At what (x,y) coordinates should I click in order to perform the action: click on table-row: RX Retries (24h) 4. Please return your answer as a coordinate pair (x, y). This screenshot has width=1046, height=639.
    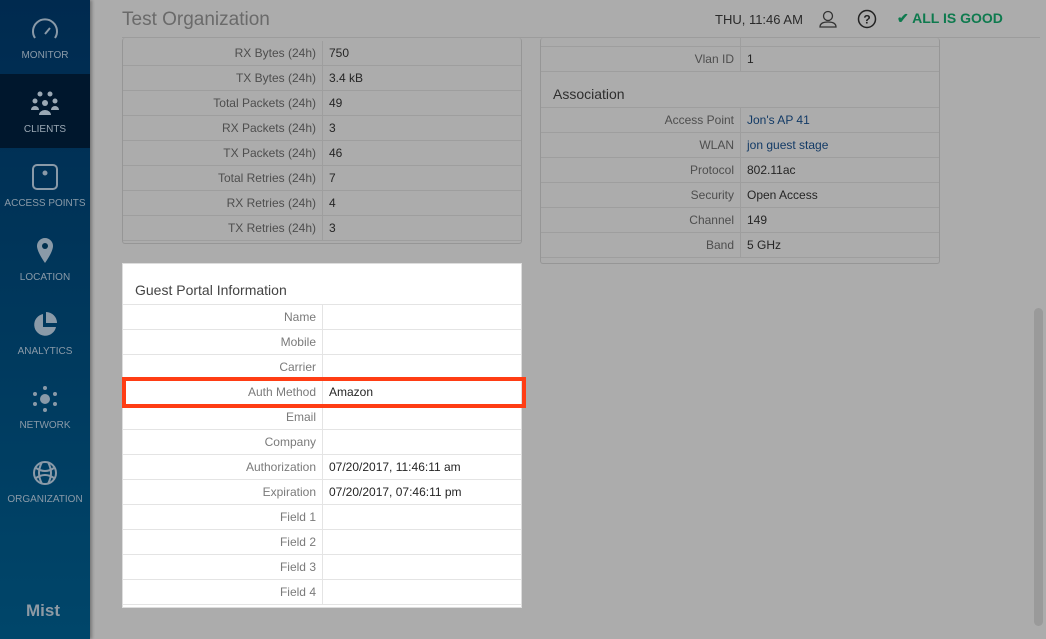
    Looking at the image, I should click on (322, 203).